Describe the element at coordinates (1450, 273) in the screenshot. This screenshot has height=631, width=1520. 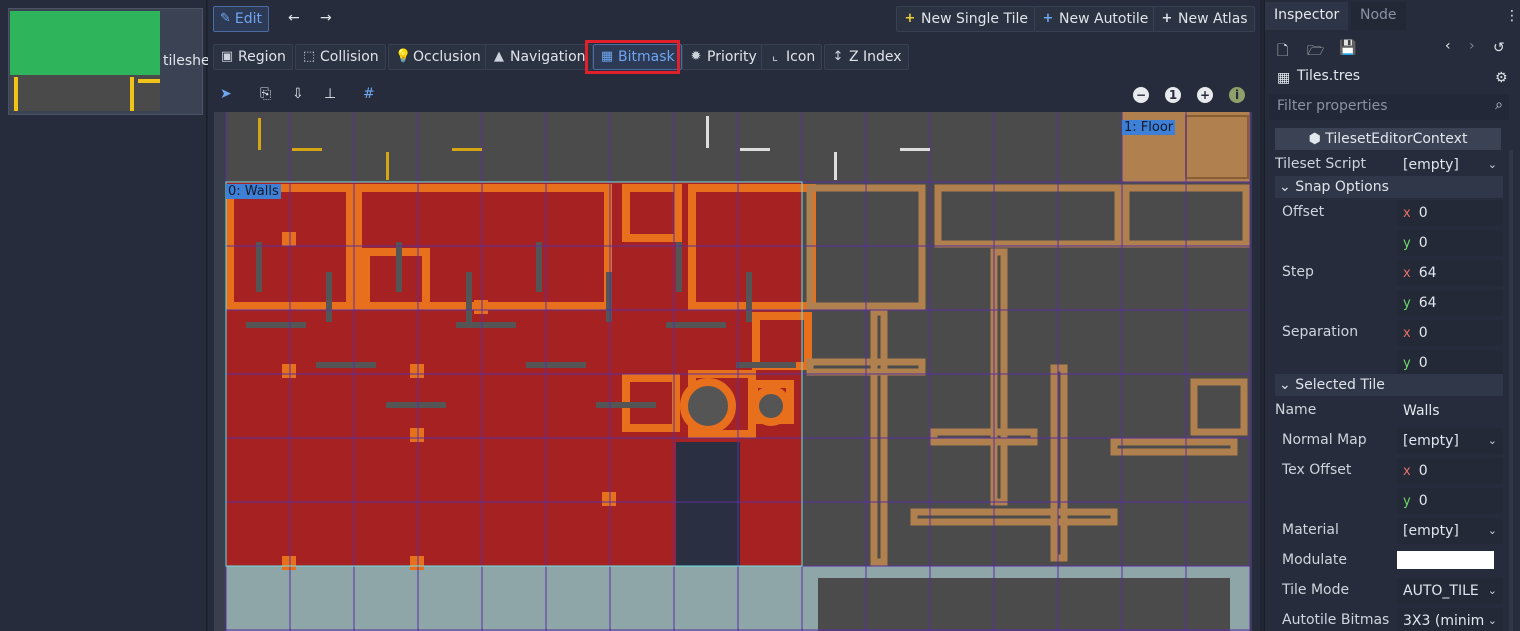
I see `step-x-field: x 64` at that location.